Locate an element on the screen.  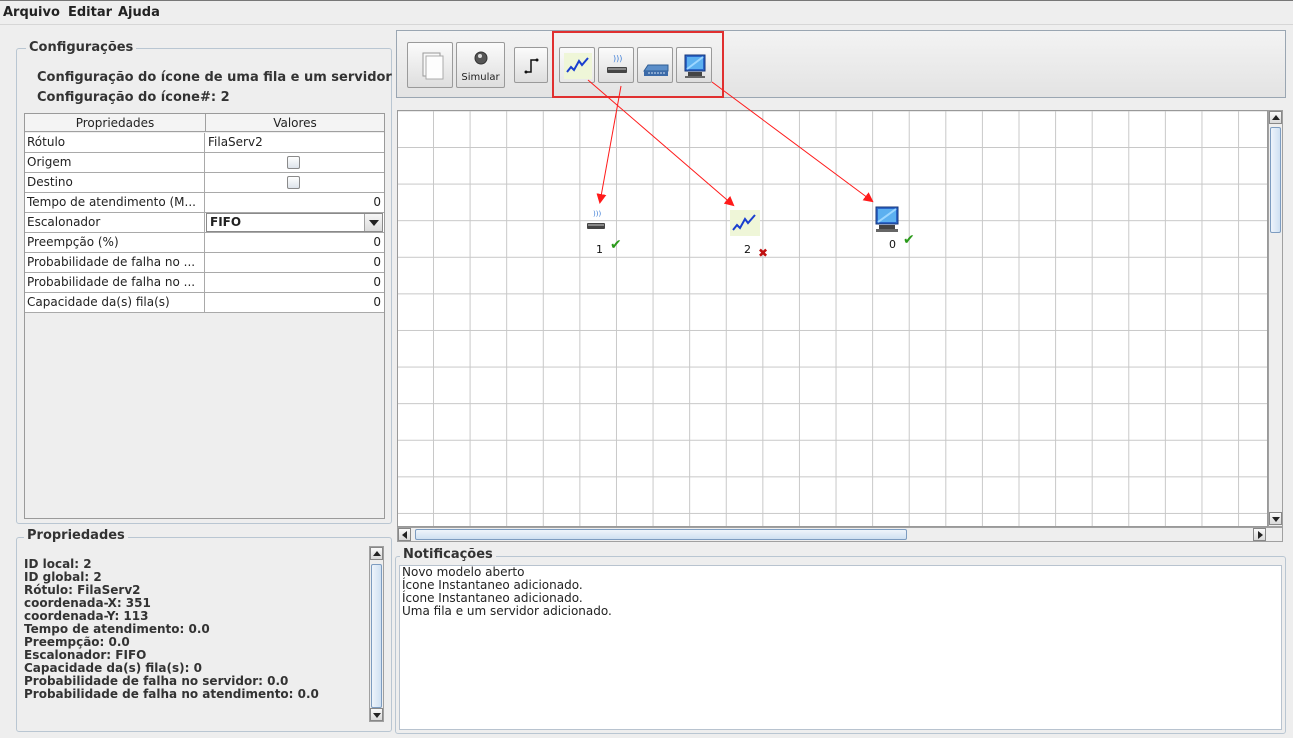
canvas-horizontal-scrollbar is located at coordinates (840, 534).